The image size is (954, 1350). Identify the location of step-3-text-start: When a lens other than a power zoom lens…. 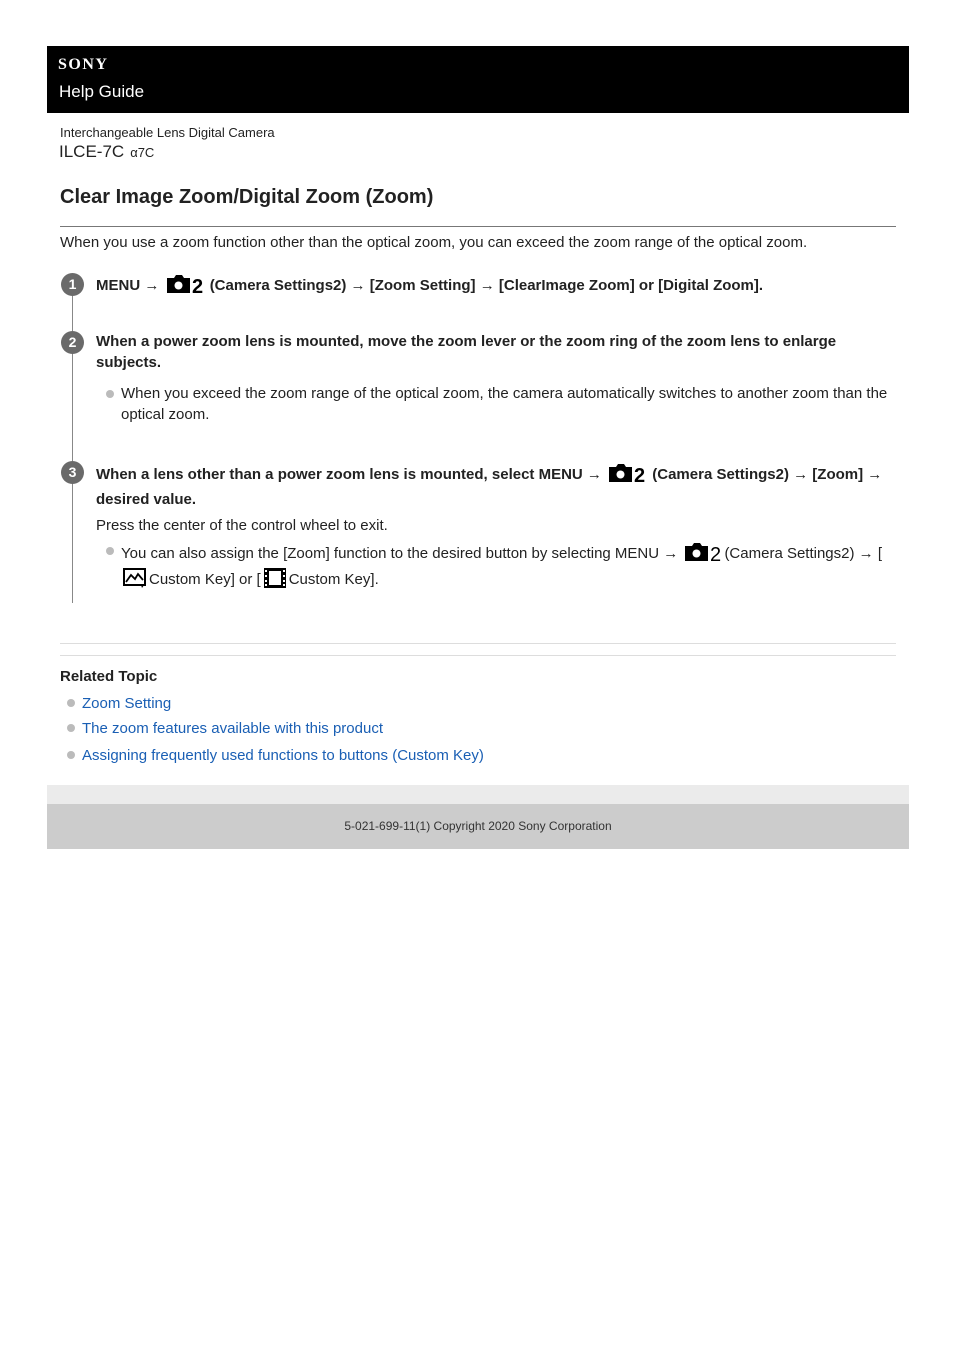
(349, 474).